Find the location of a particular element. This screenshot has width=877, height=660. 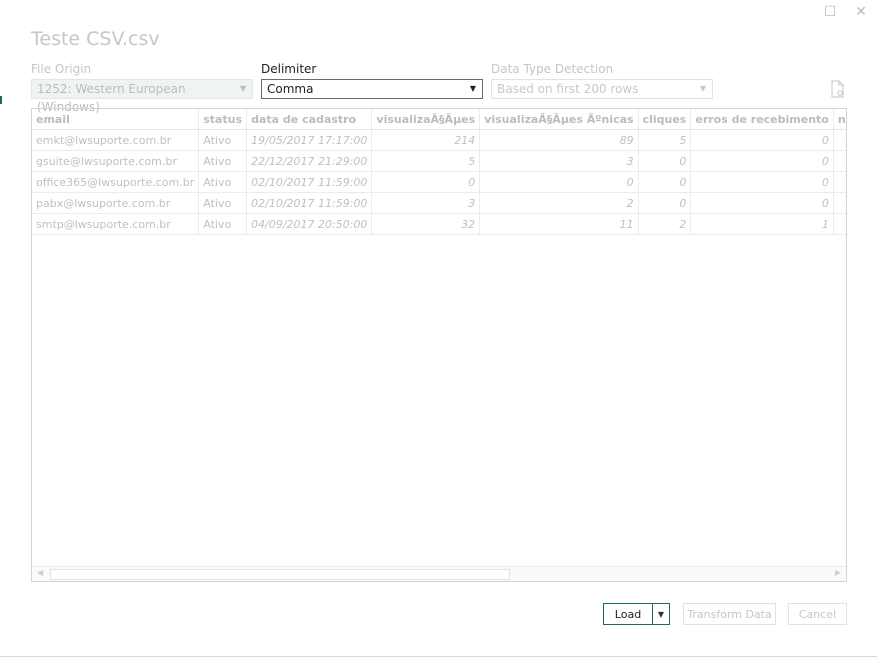

table-cell: office365@lwsuporte.com.br is located at coordinates (116, 182).